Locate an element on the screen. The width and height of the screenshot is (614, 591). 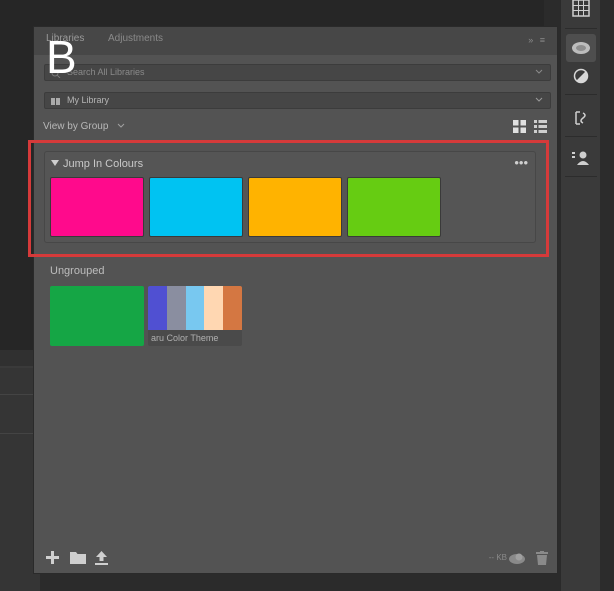
color-theme-label: aru Color Theme is located at coordinates (195, 338).